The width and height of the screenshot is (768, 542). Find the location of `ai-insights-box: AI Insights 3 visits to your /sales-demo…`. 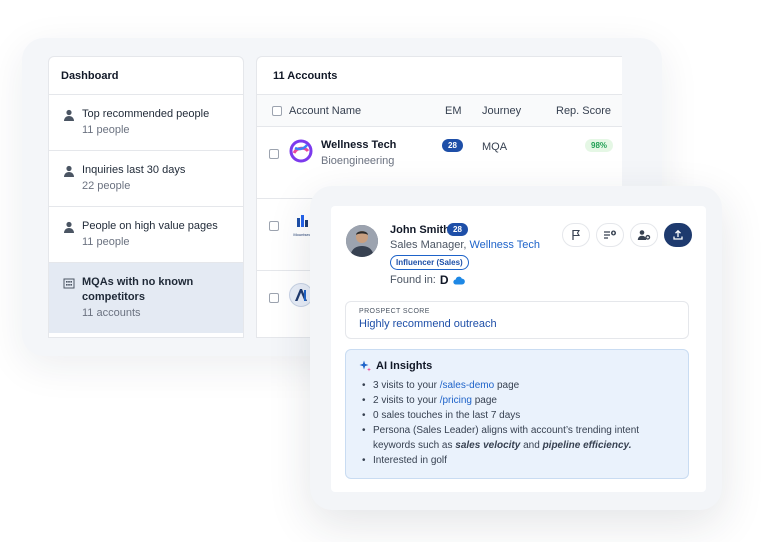

ai-insights-box: AI Insights 3 visits to your /sales-demo… is located at coordinates (517, 414).